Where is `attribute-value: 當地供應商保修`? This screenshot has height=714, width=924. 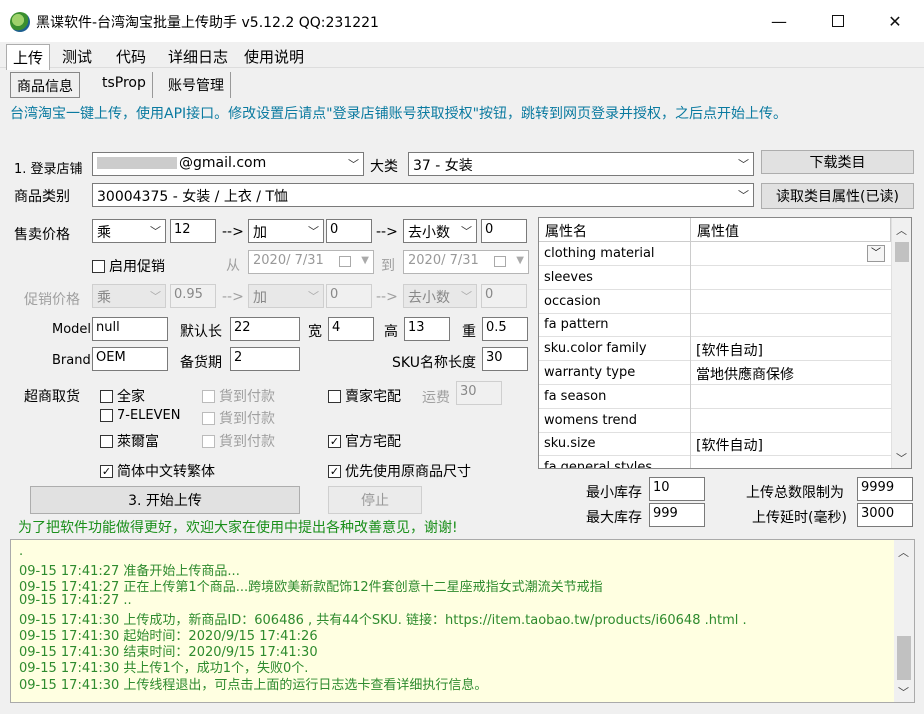 attribute-value: 當地供應商保修 is located at coordinates (790, 373).